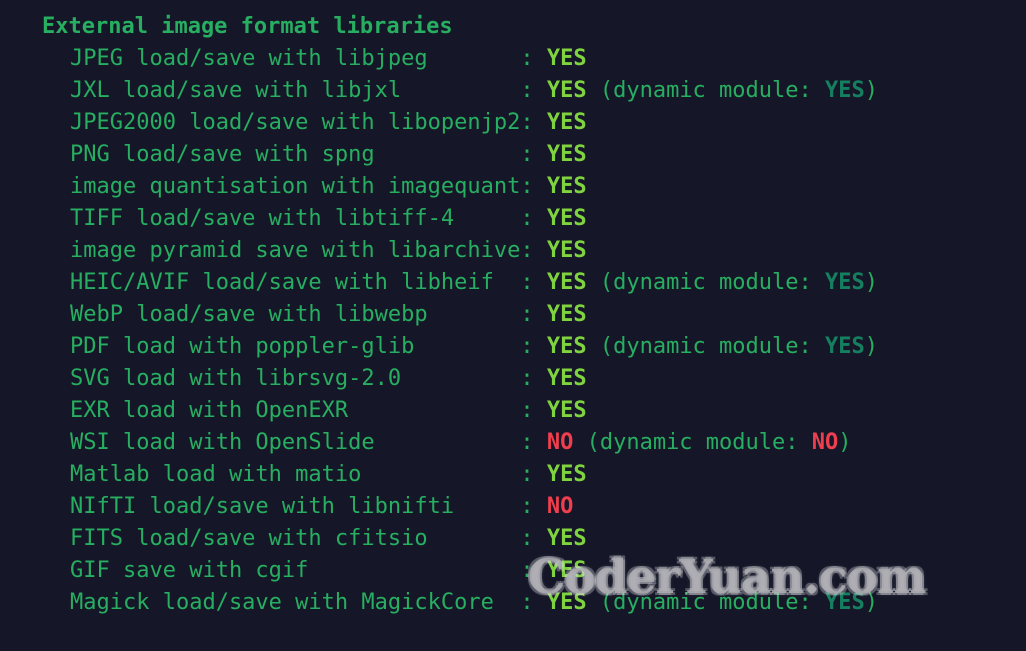 Image resolution: width=1026 pixels, height=651 pixels. I want to click on library-row: Matlab load with matio : YES, so click(513, 475).